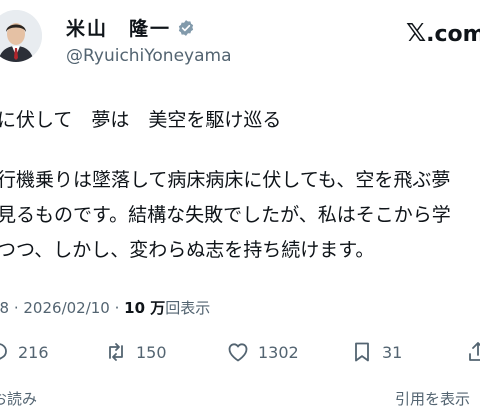 This screenshot has width=480, height=409. What do you see at coordinates (453, 34) in the screenshot?
I see `brand-domain: .com` at bounding box center [453, 34].